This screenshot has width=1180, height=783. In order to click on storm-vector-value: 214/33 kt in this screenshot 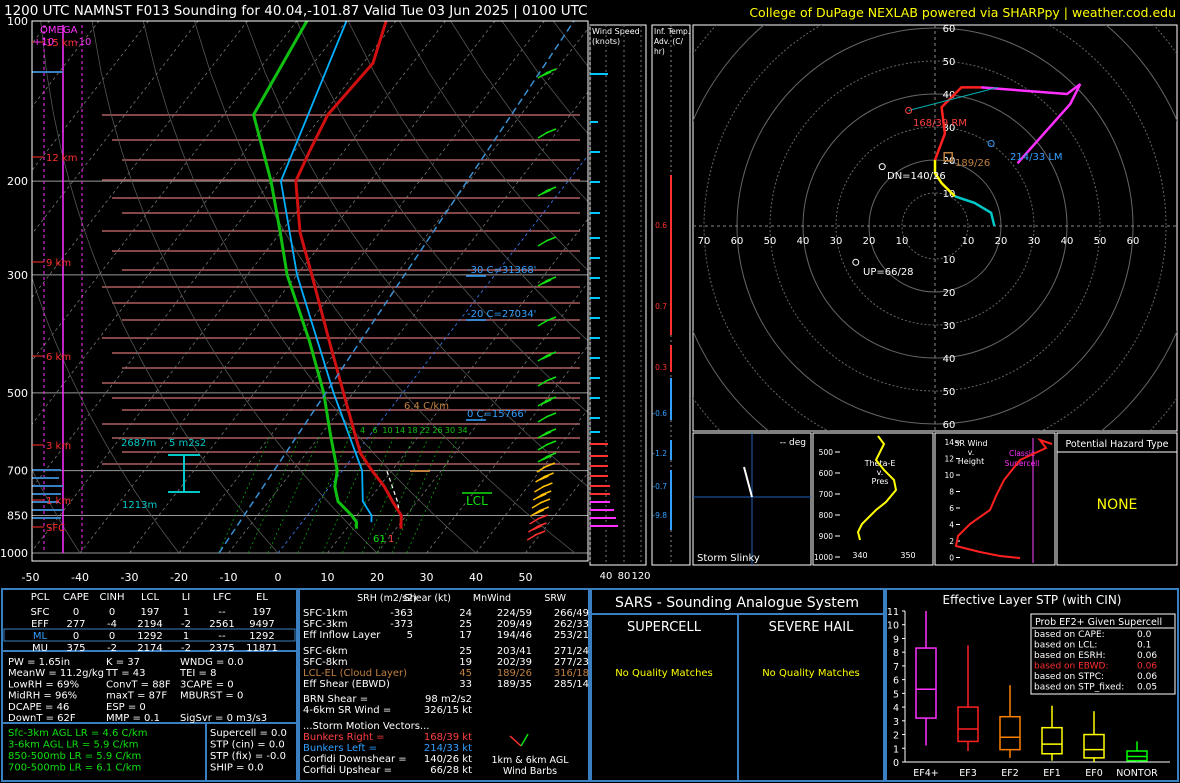, I will do `click(448, 748)`.